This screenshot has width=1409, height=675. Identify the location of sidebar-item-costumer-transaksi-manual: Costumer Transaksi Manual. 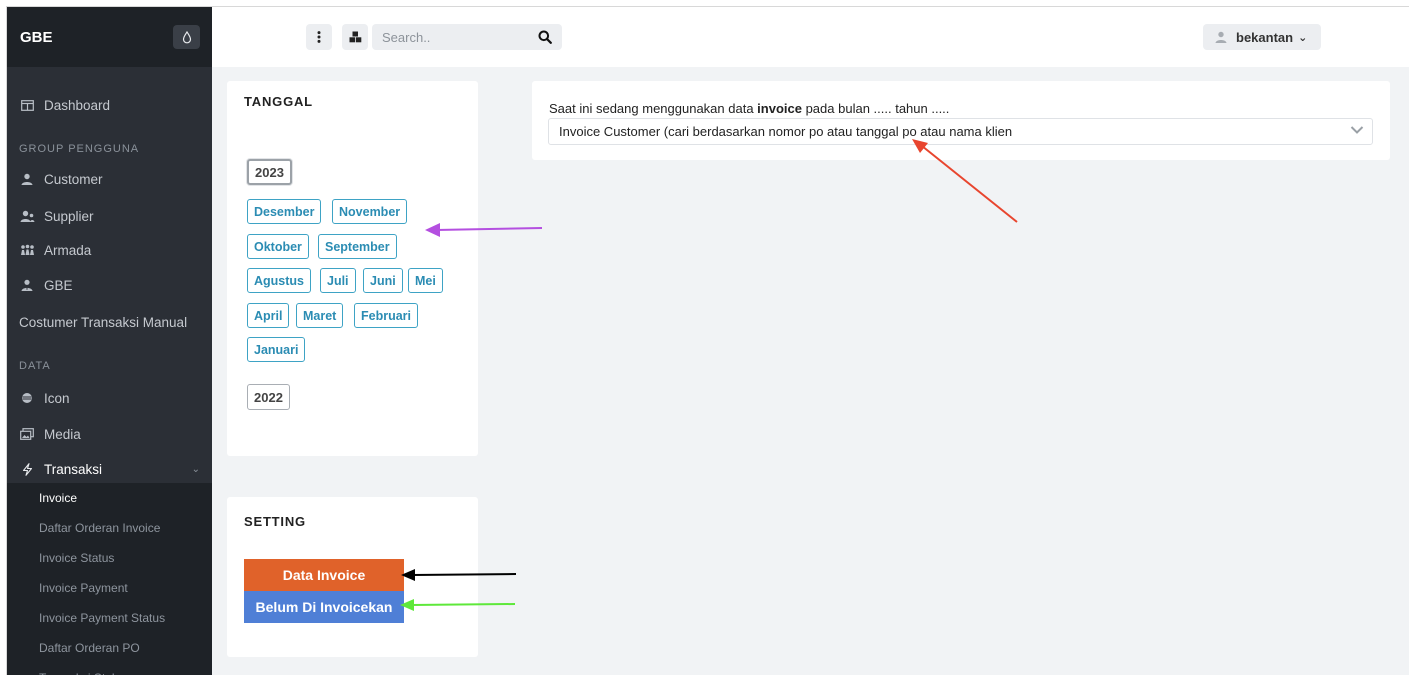
(109, 322).